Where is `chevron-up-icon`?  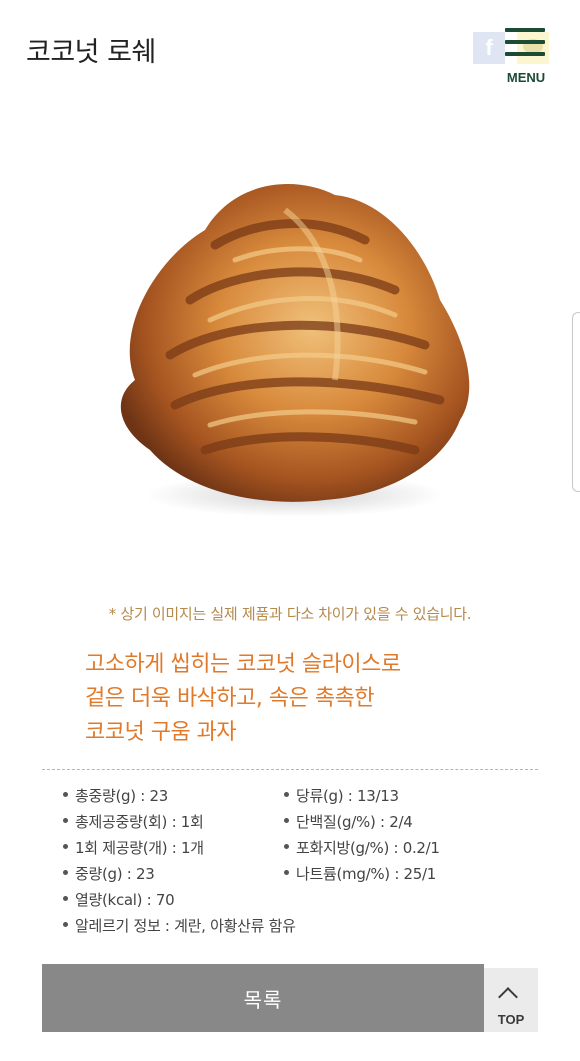
chevron-up-icon is located at coordinates (508, 997).